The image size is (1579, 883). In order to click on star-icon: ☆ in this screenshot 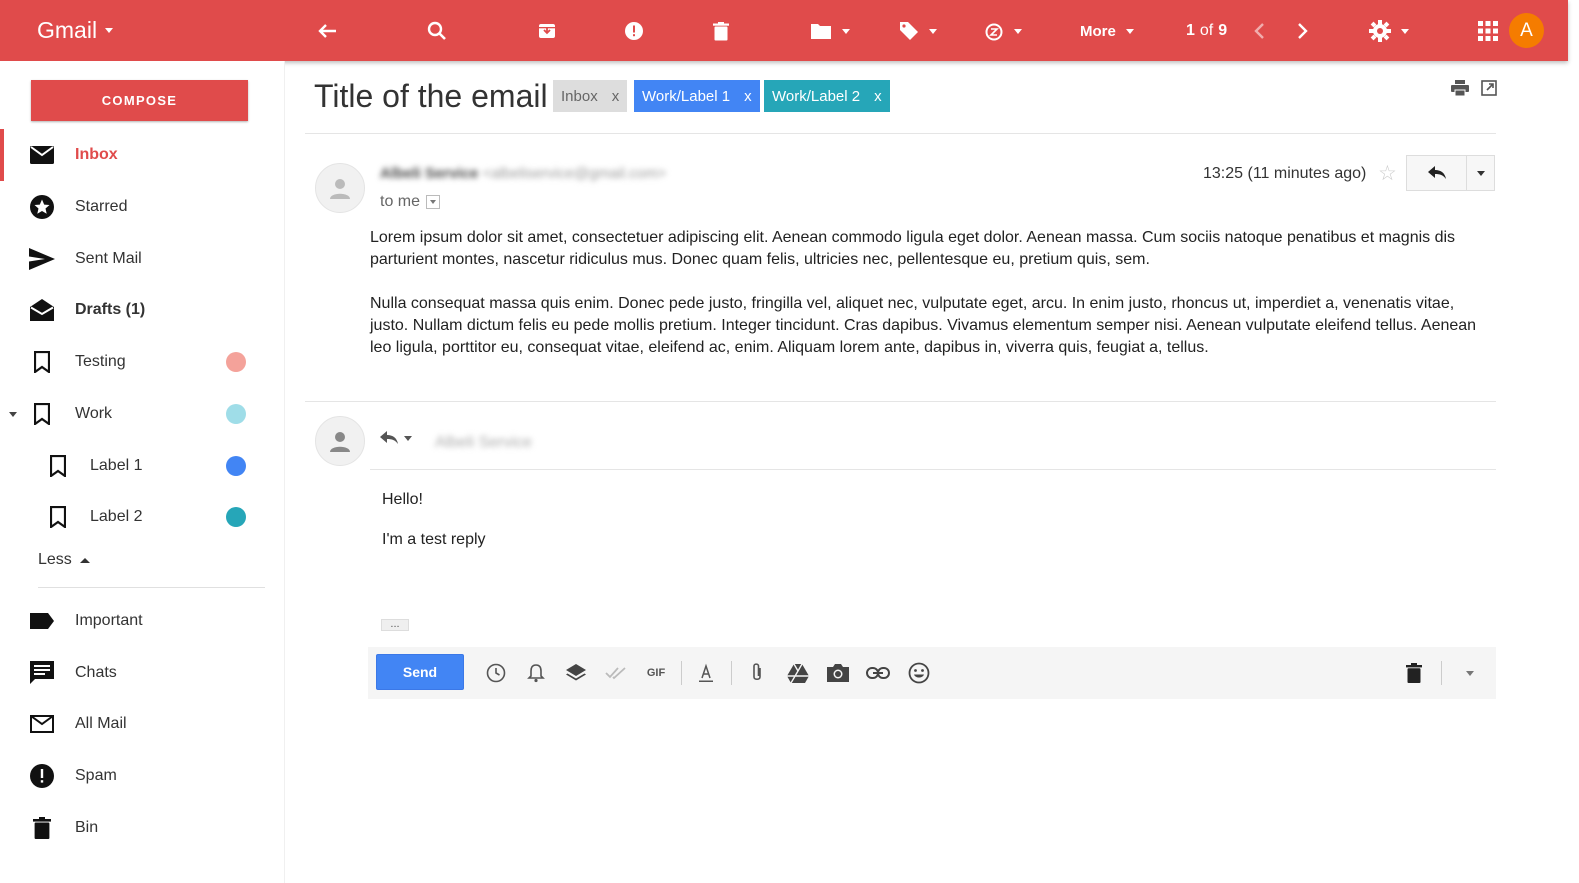, I will do `click(1387, 173)`.